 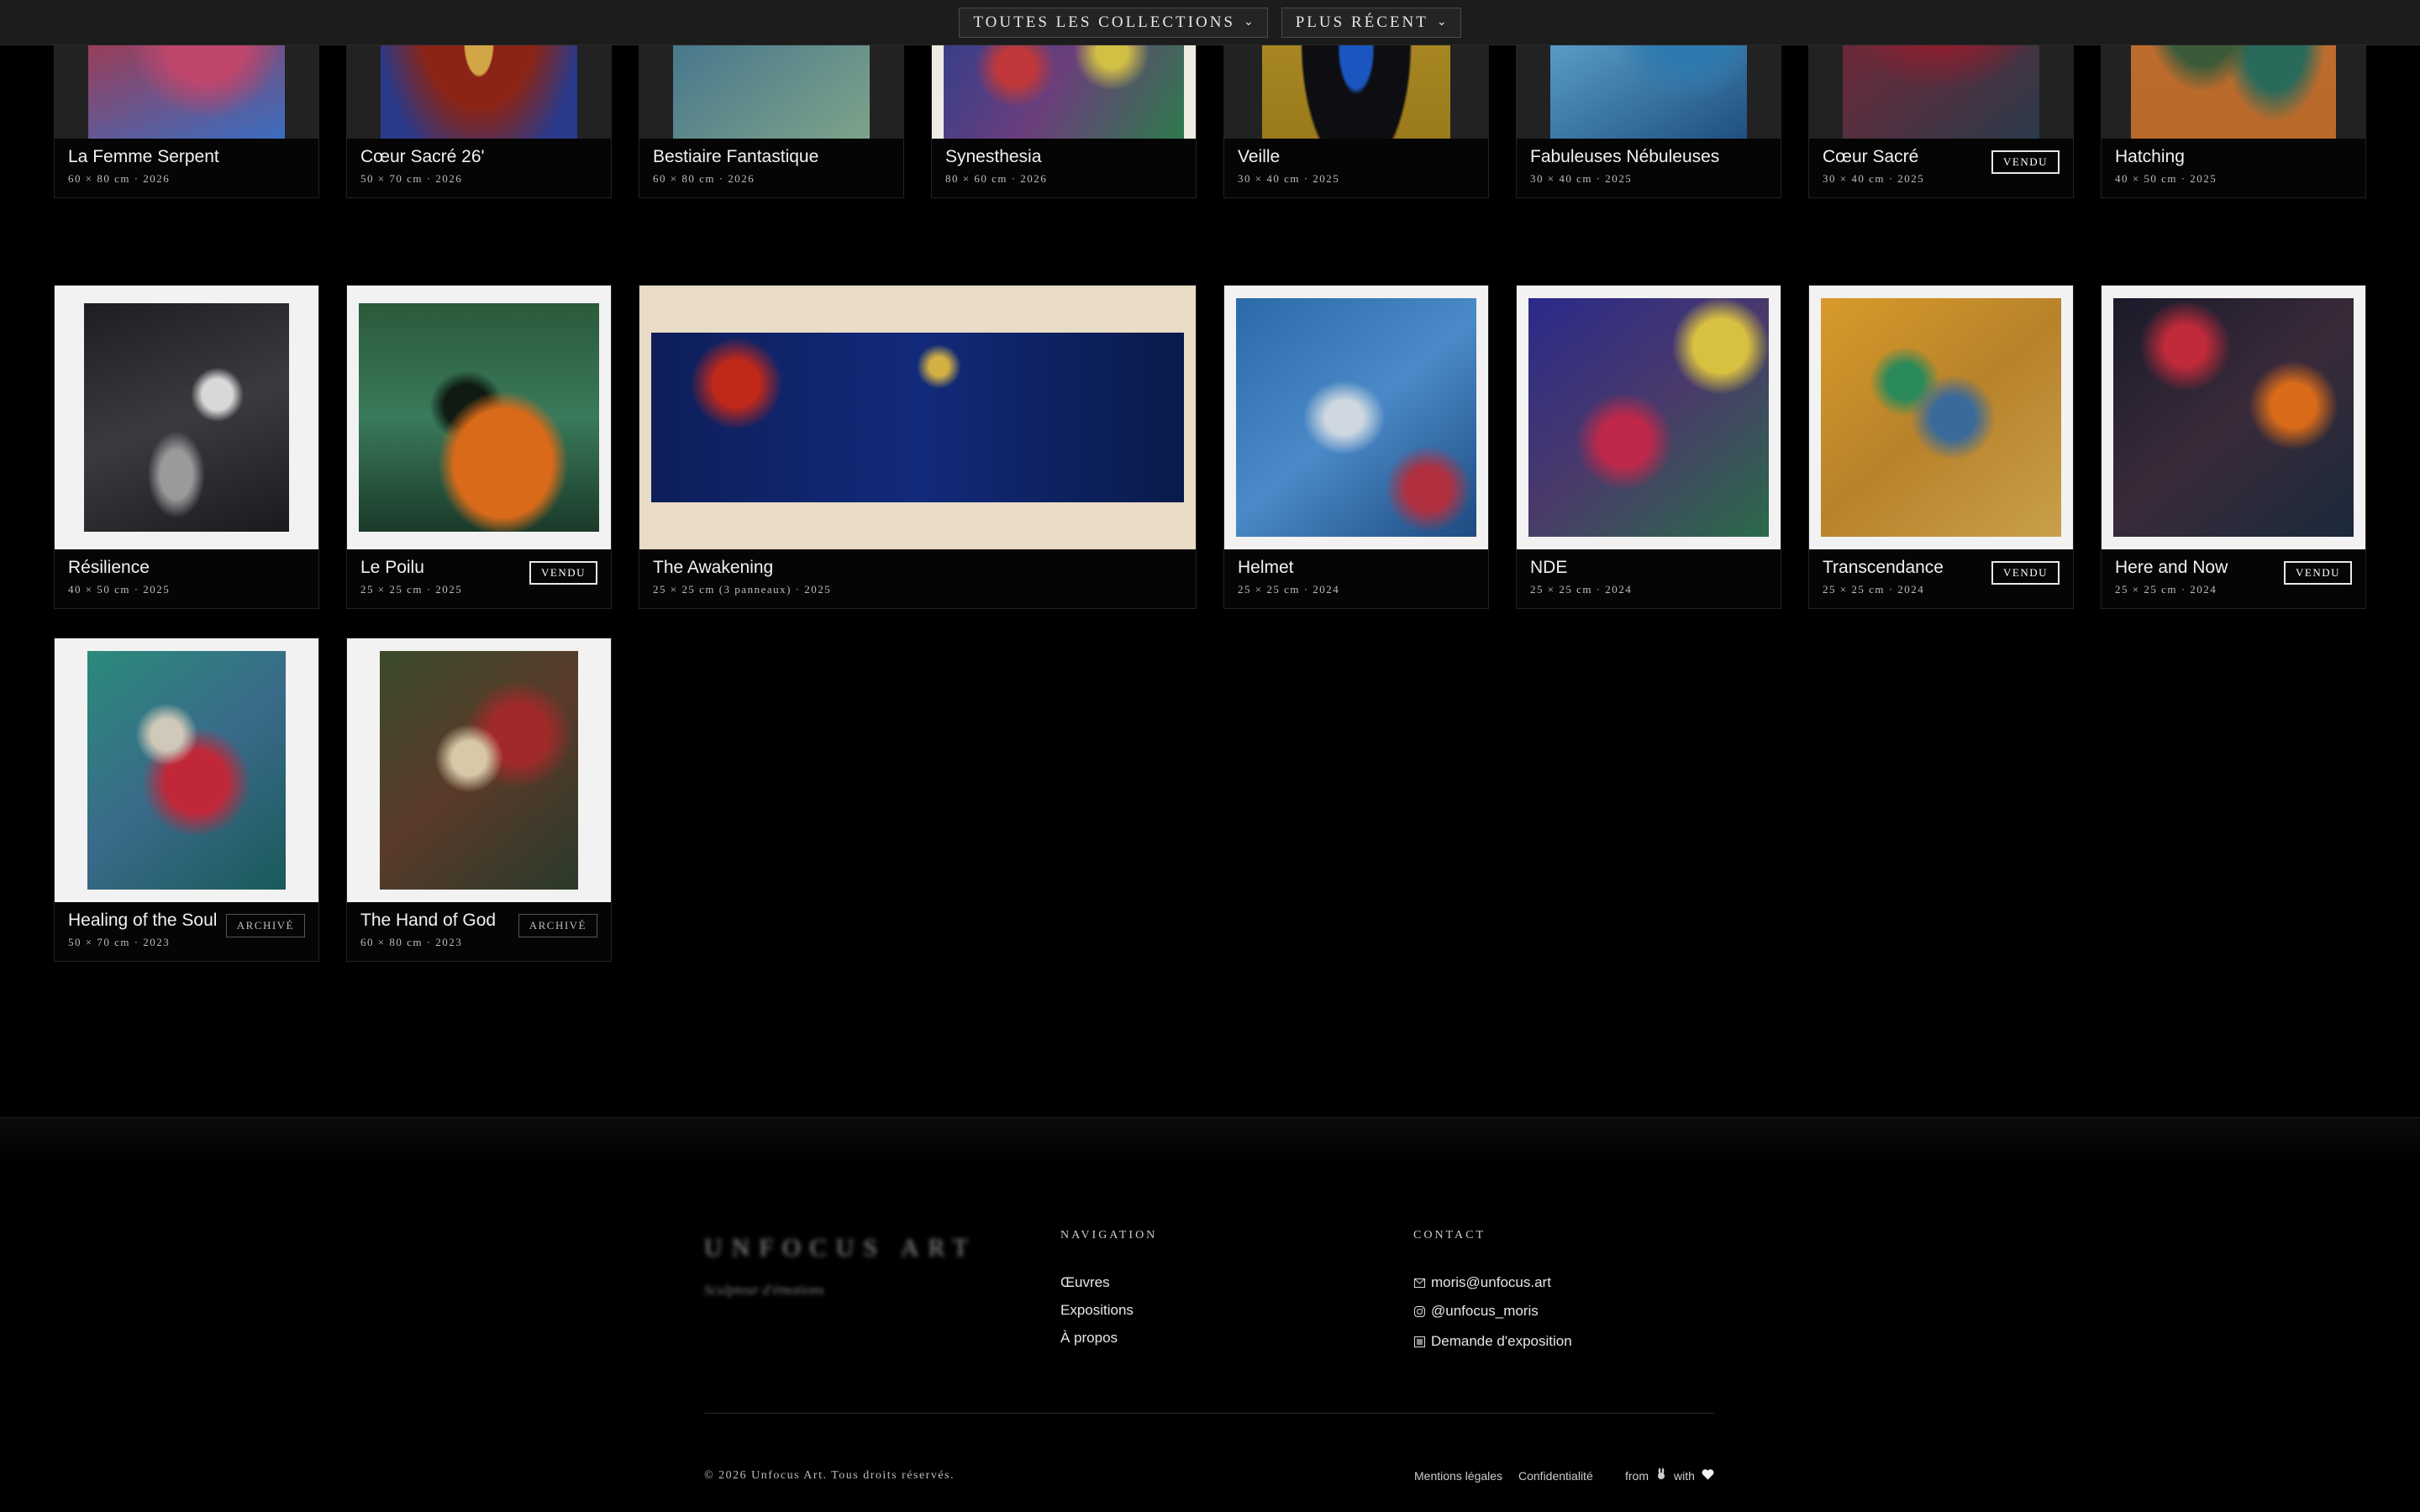 I want to click on artwork-title: Résilience, so click(x=187, y=568).